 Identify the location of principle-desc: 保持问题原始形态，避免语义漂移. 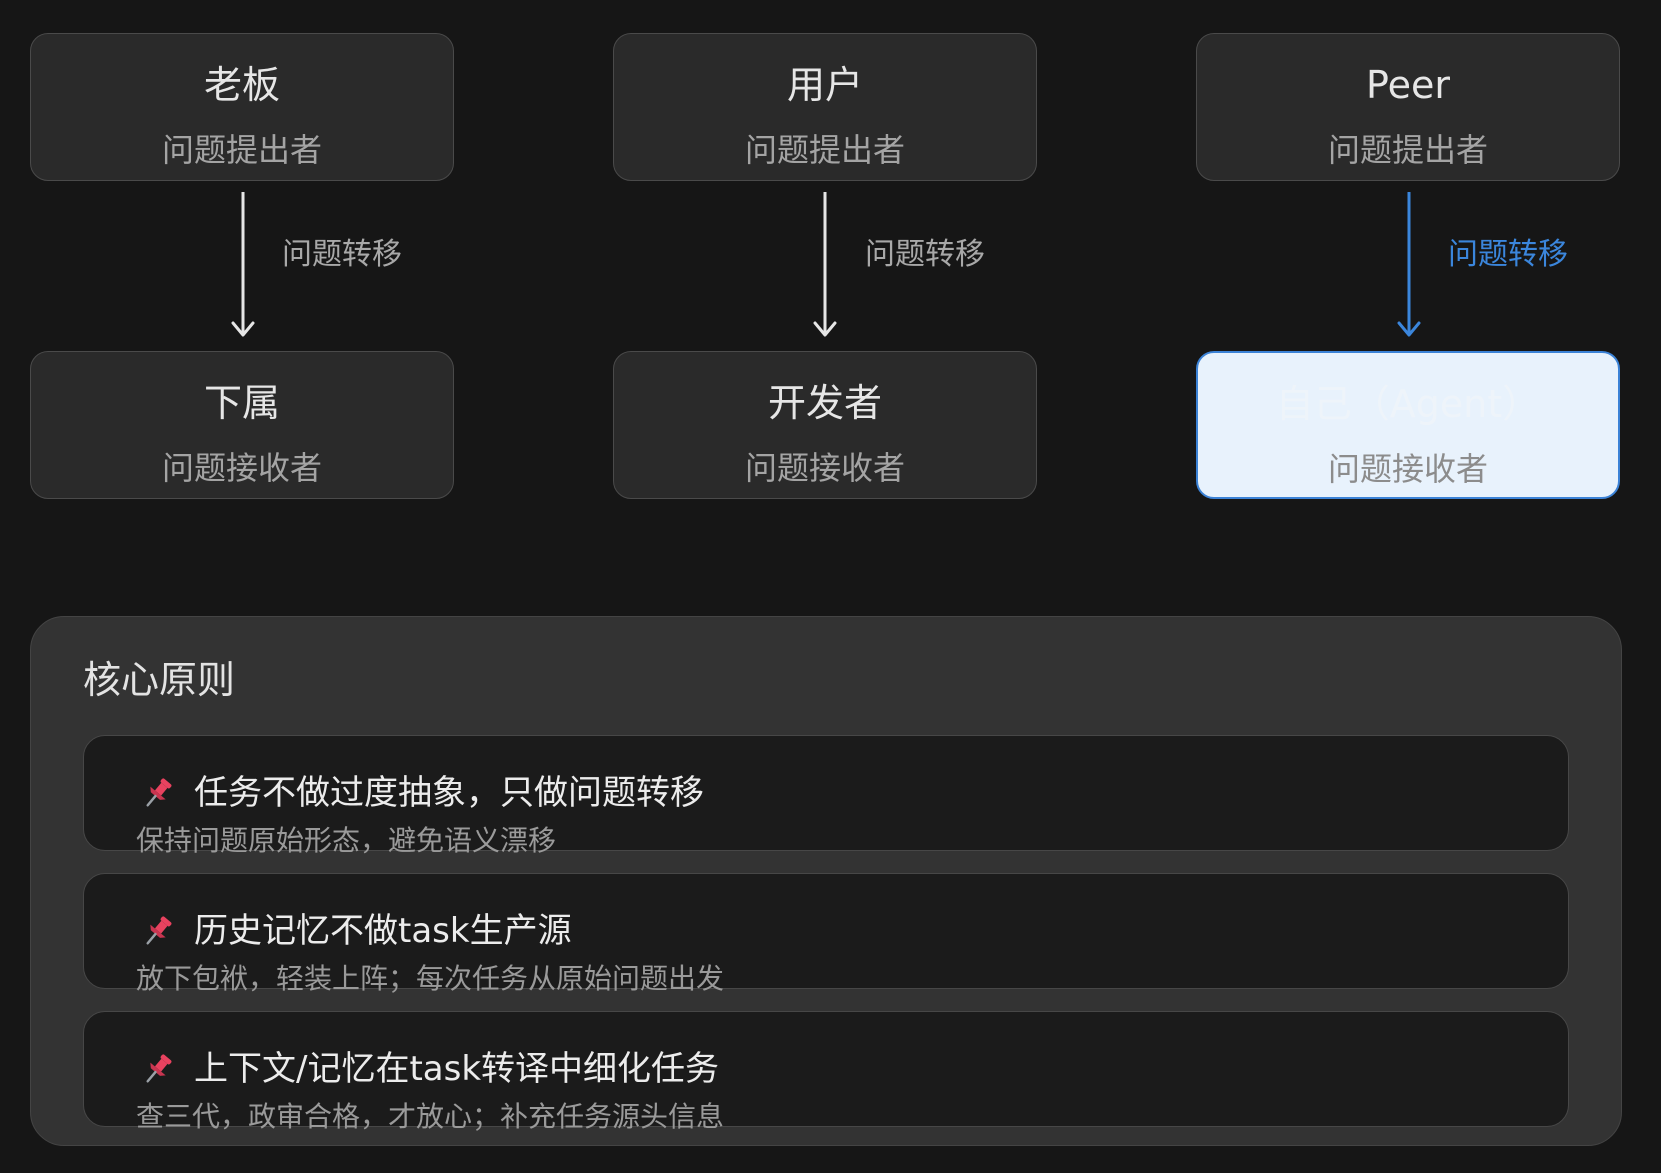
(346, 840).